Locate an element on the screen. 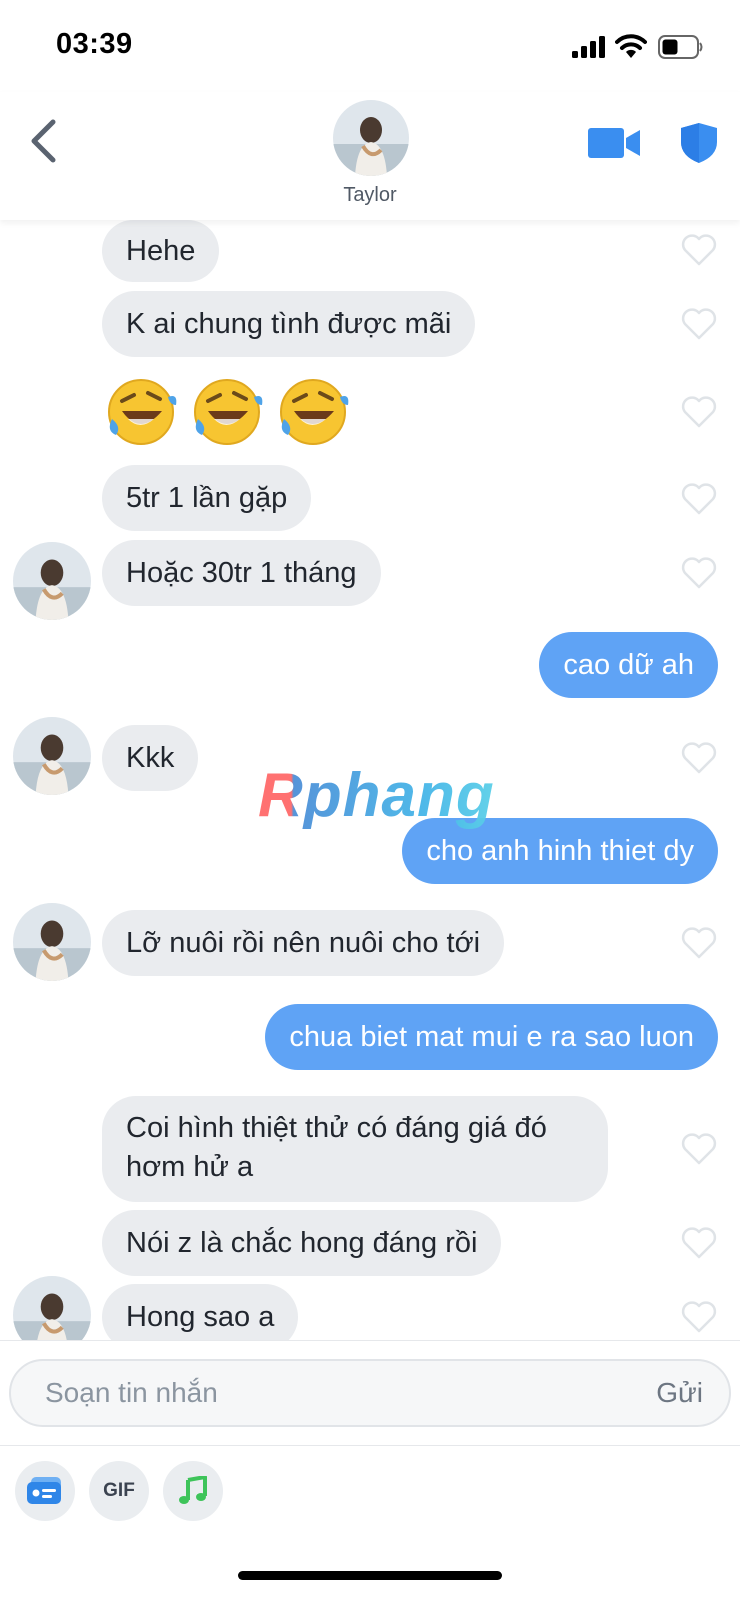 The image size is (740, 1600). sticker-card-button is located at coordinates (45, 1491).